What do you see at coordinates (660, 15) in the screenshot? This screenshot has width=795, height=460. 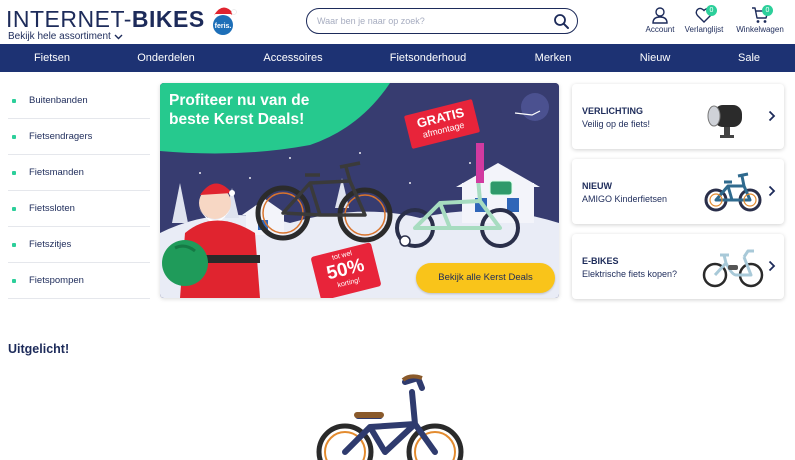 I see `user-icon` at bounding box center [660, 15].